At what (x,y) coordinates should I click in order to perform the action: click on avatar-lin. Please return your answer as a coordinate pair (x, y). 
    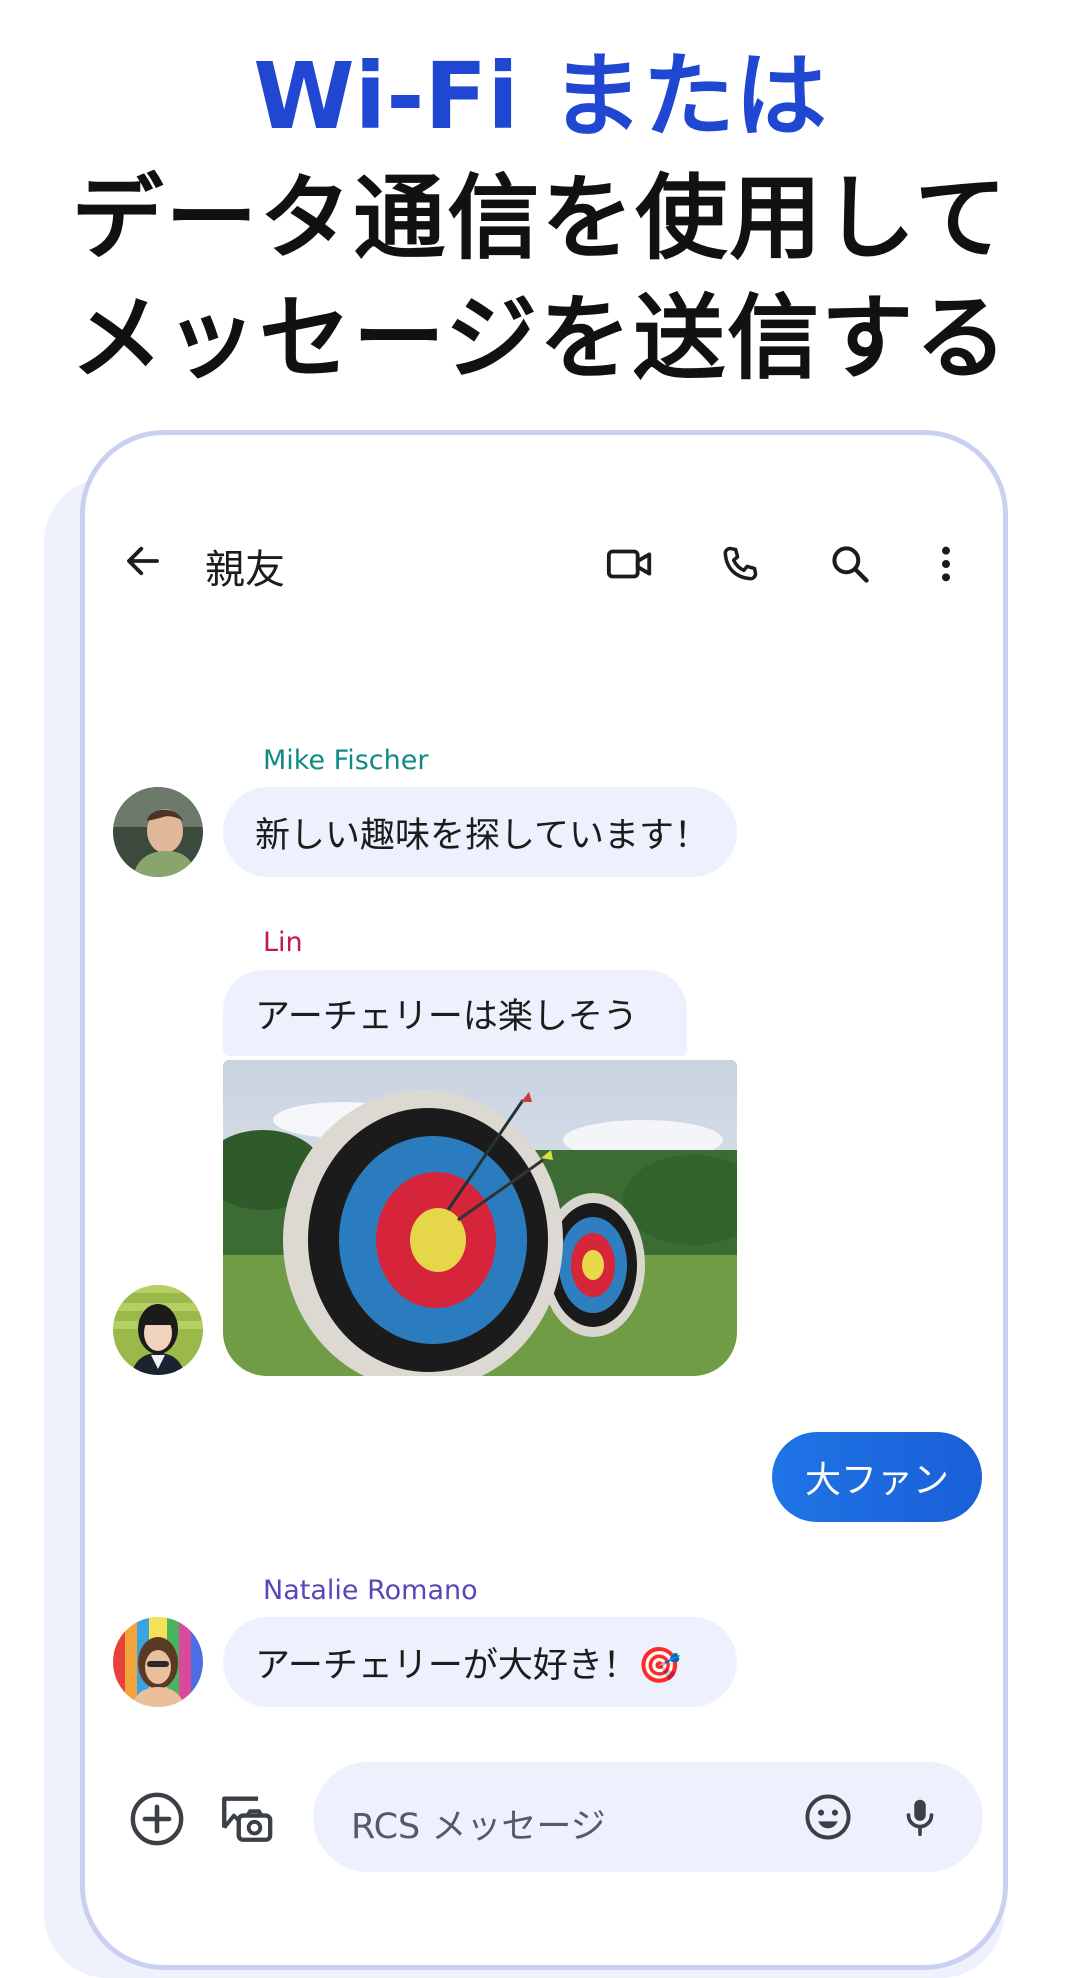
    Looking at the image, I should click on (158, 1330).